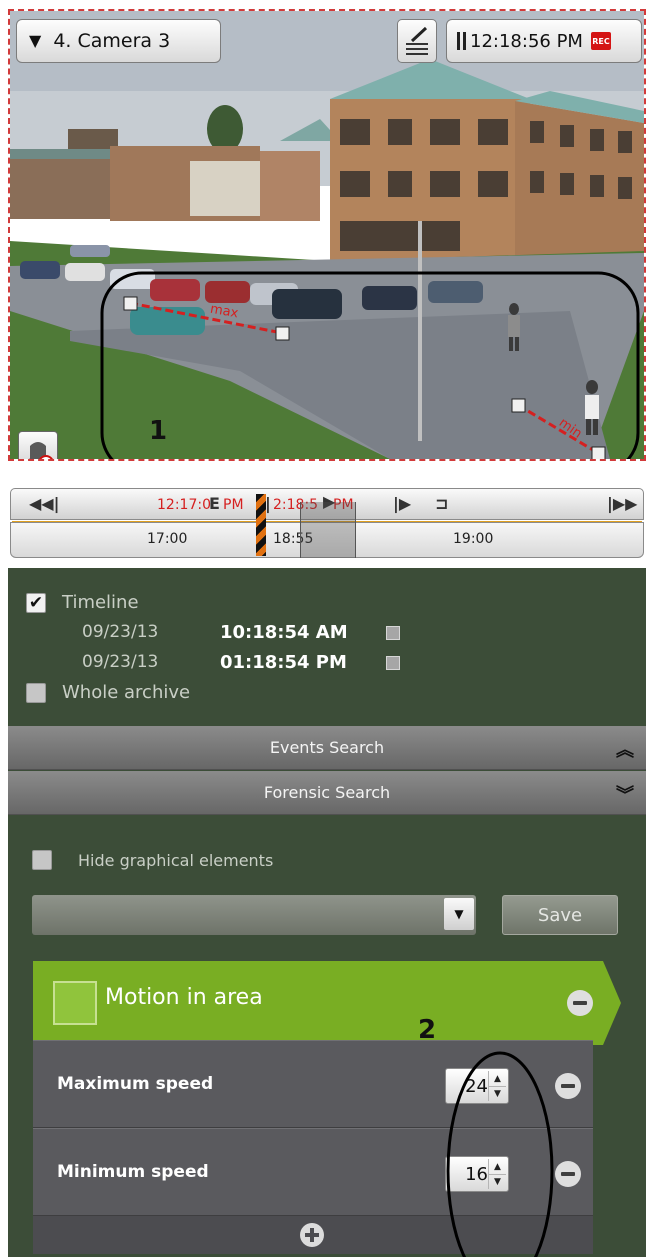  Describe the element at coordinates (42, 860) in the screenshot. I see `hide-graphical-checkbox` at that location.